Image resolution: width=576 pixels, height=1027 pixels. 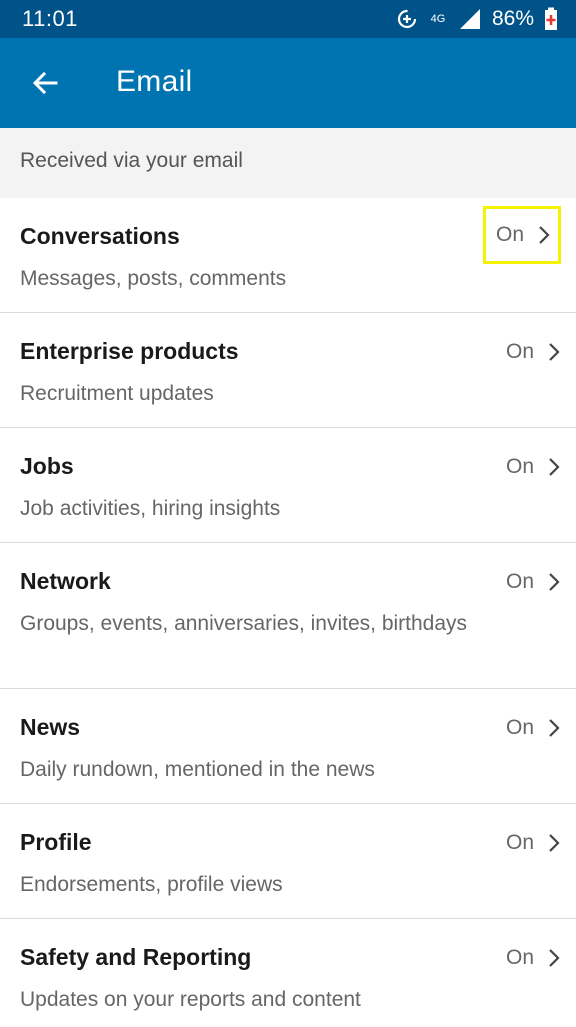 I want to click on row-subtitle: Updates on your reports and content, so click(x=190, y=999).